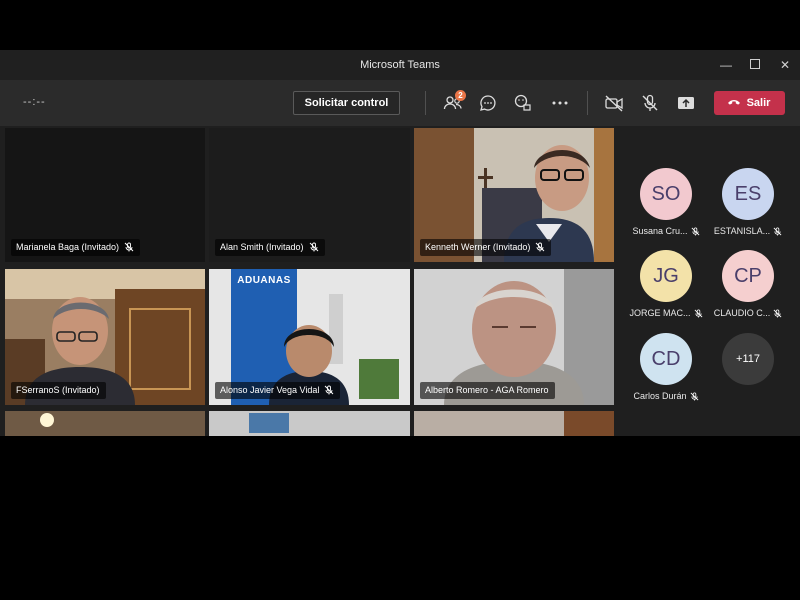  I want to click on participant-label: Alonso Javier Vega Vidal, so click(278, 390).